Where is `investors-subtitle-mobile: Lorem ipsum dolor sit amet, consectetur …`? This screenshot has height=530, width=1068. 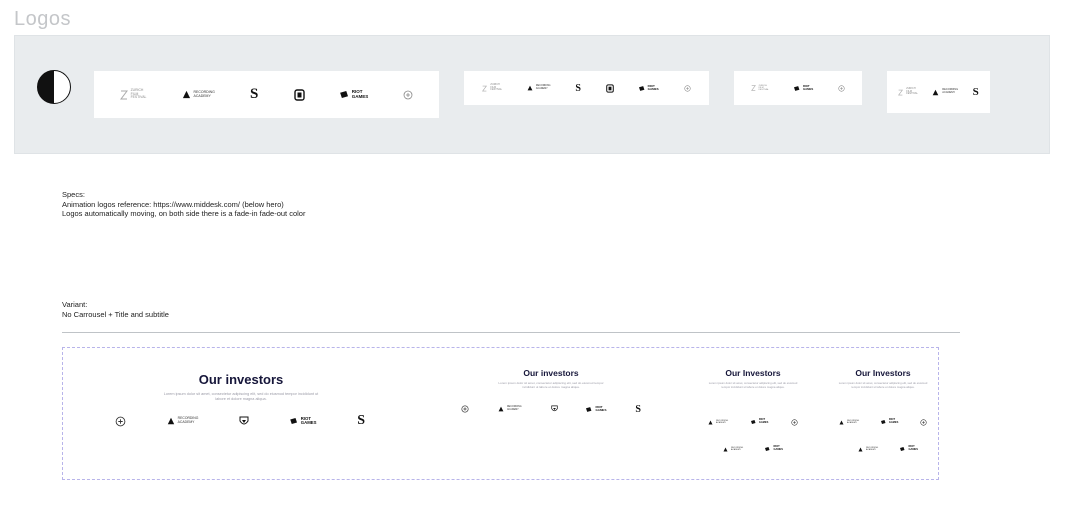 investors-subtitle-mobile: Lorem ipsum dolor sit amet, consectetur … is located at coordinates (753, 385).